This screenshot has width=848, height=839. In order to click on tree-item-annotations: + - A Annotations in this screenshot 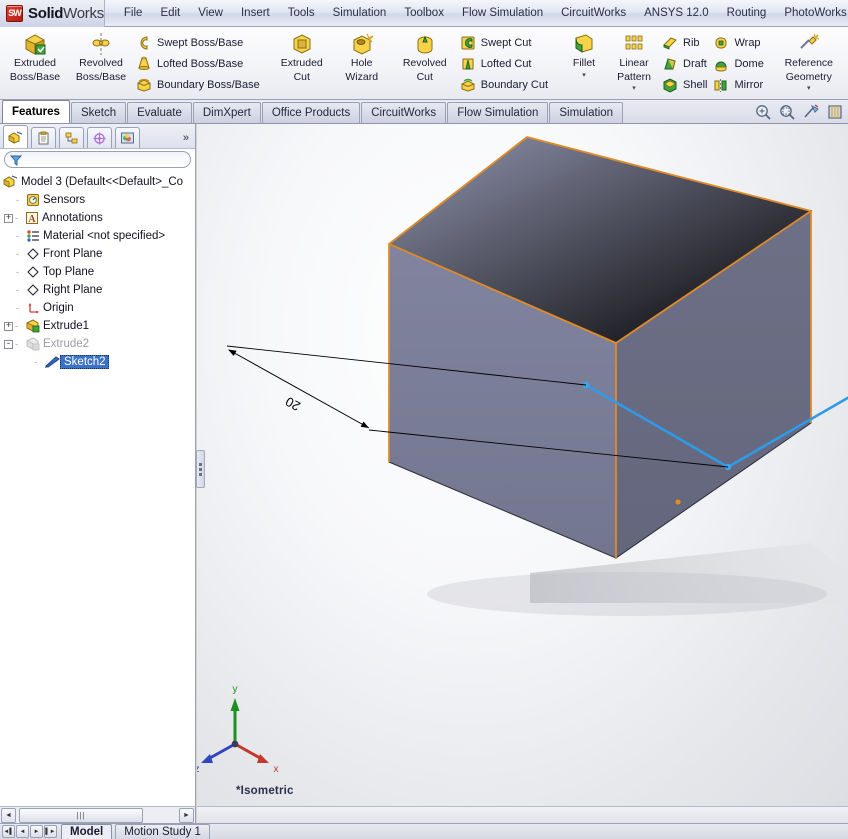, I will do `click(97, 218)`.